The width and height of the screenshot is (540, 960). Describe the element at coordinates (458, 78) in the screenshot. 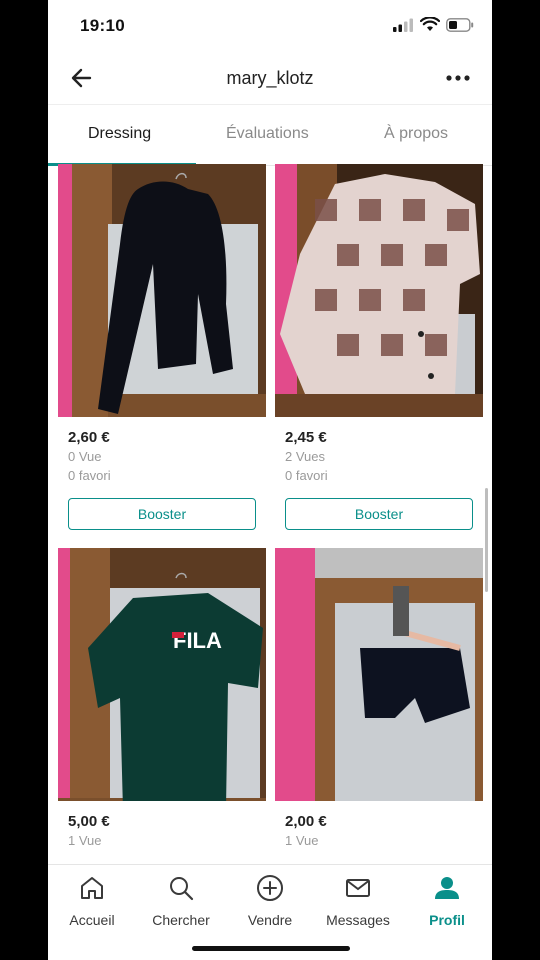

I see `more-options-icon` at that location.